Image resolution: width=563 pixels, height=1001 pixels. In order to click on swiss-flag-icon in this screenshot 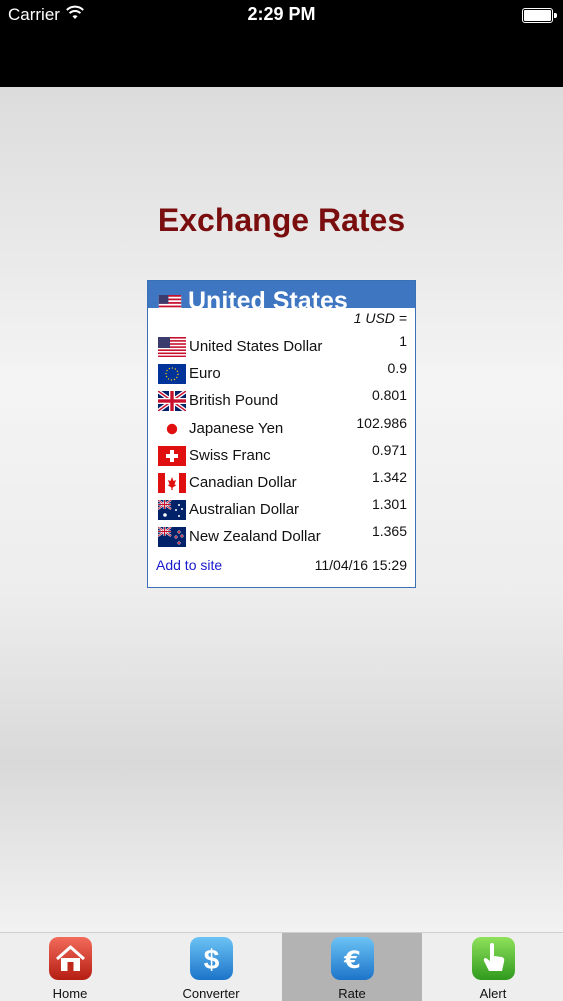, I will do `click(172, 455)`.